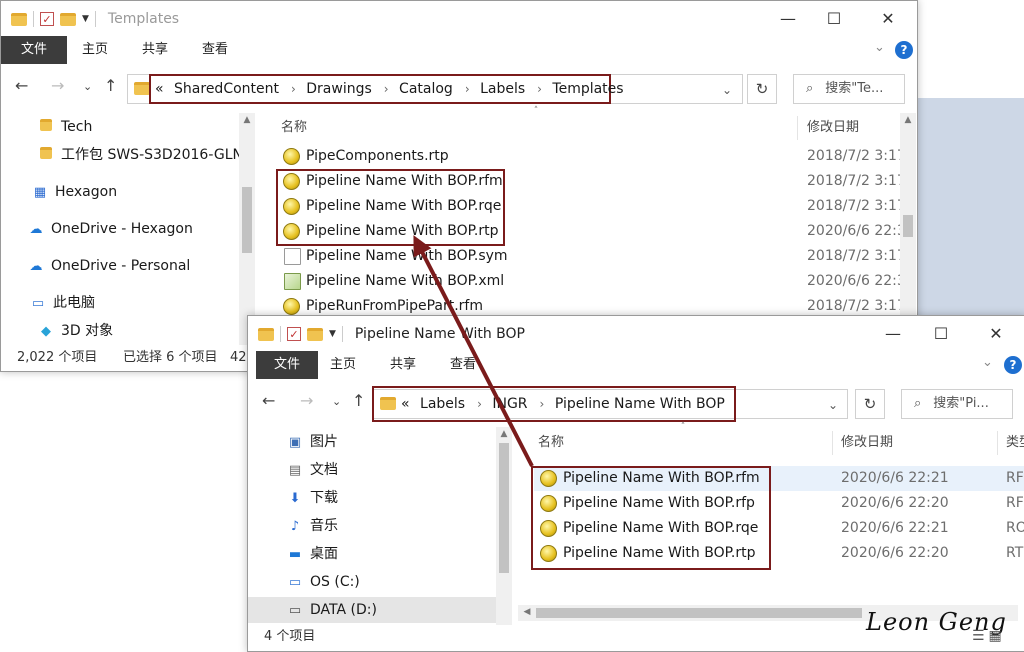  I want to click on nav-item-data-d: ▭ DATA (D:), so click(372, 610).